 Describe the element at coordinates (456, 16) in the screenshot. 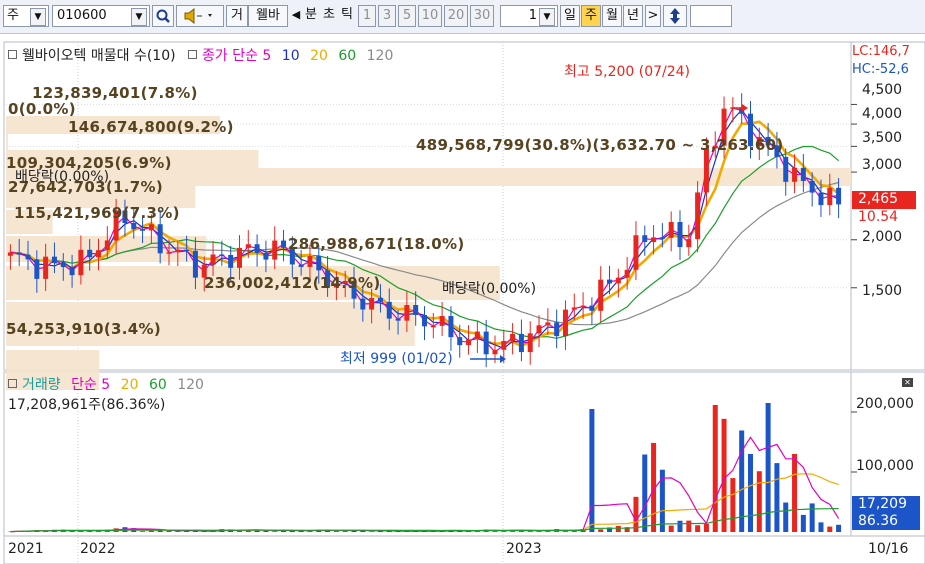

I see `period-20: 20` at that location.